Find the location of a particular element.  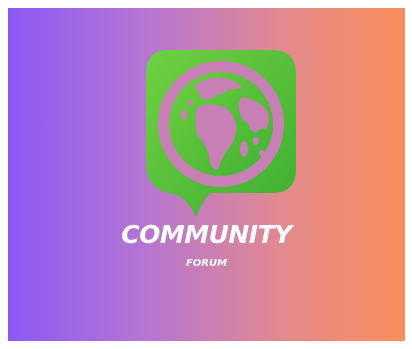

logo-subtitle: FORUM is located at coordinates (206, 263).